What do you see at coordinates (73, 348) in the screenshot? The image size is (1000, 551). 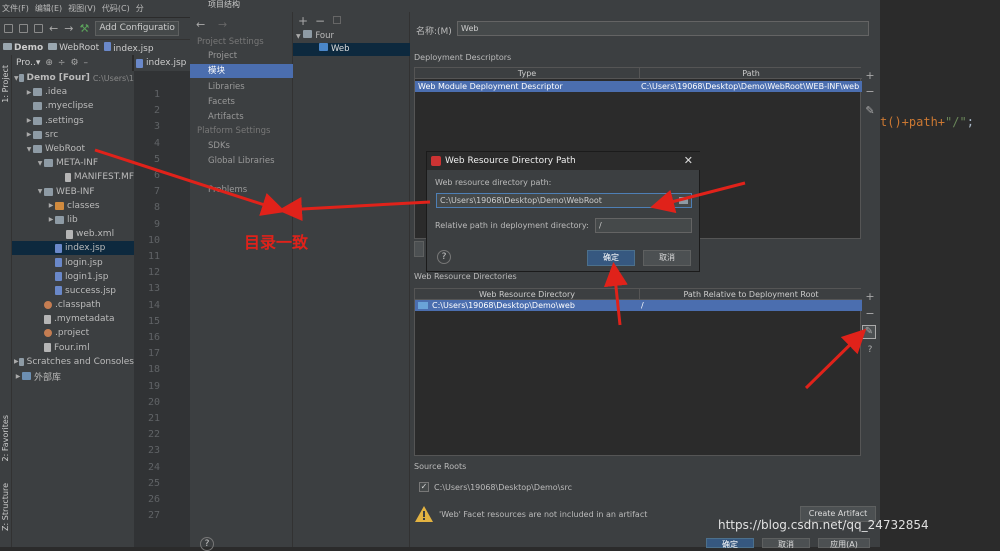 I see `tree-item: Four.iml` at bounding box center [73, 348].